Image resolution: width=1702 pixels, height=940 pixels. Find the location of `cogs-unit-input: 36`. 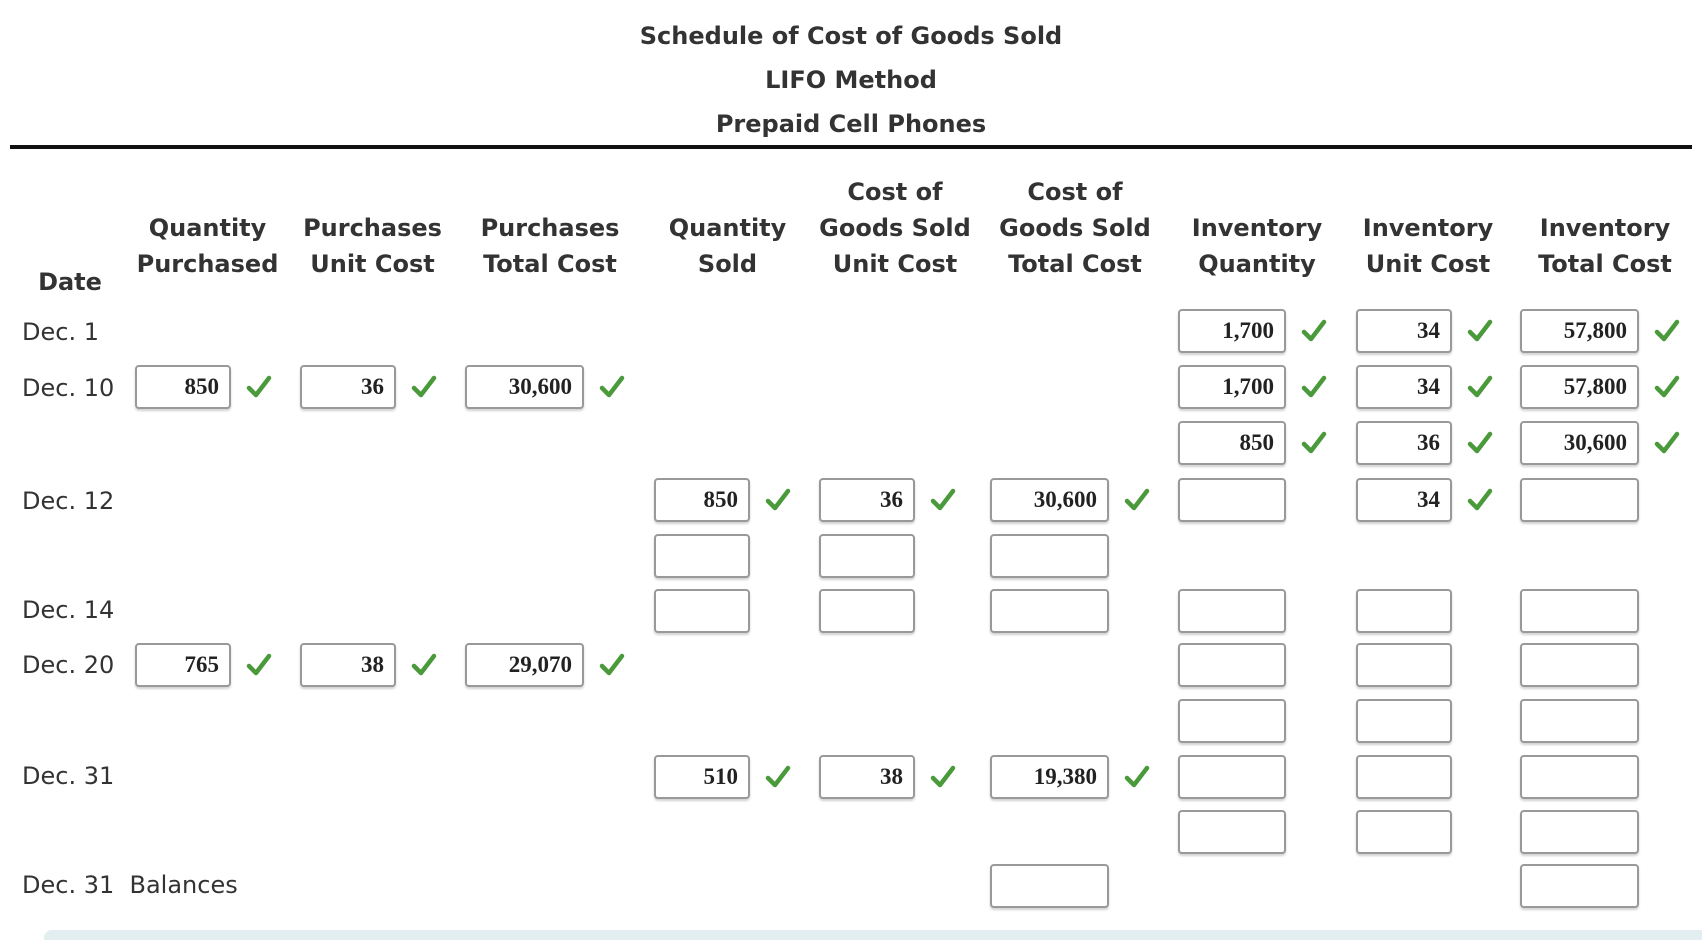

cogs-unit-input: 36 is located at coordinates (867, 500).